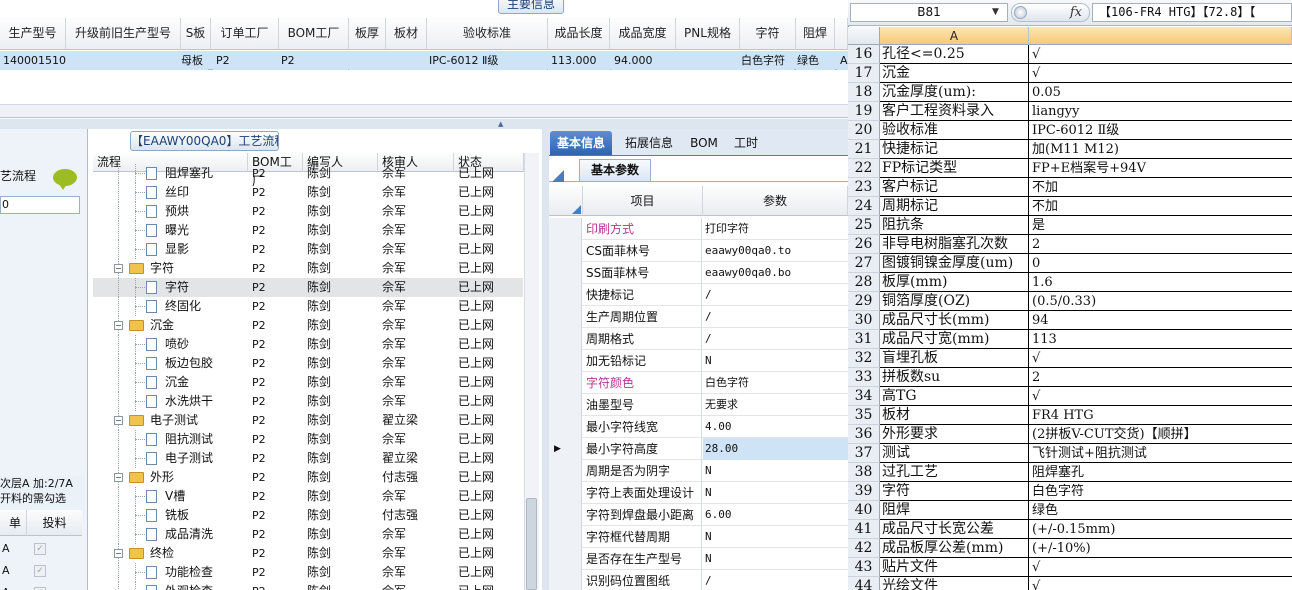  Describe the element at coordinates (864, 491) in the screenshot. I see `row-header: 39` at that location.